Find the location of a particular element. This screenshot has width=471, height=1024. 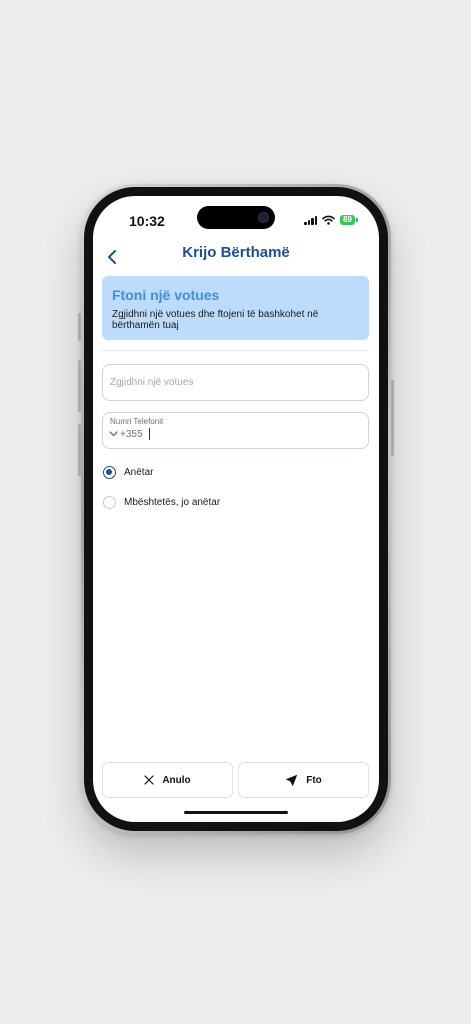

status-icons: 89 is located at coordinates (331, 220).